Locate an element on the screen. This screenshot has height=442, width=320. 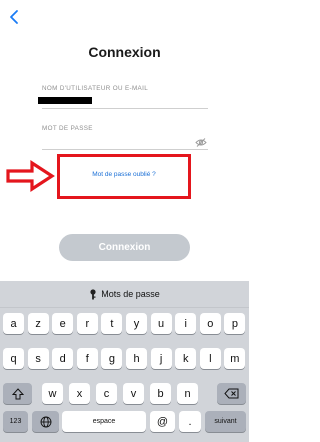
password-field is located at coordinates (125, 149).